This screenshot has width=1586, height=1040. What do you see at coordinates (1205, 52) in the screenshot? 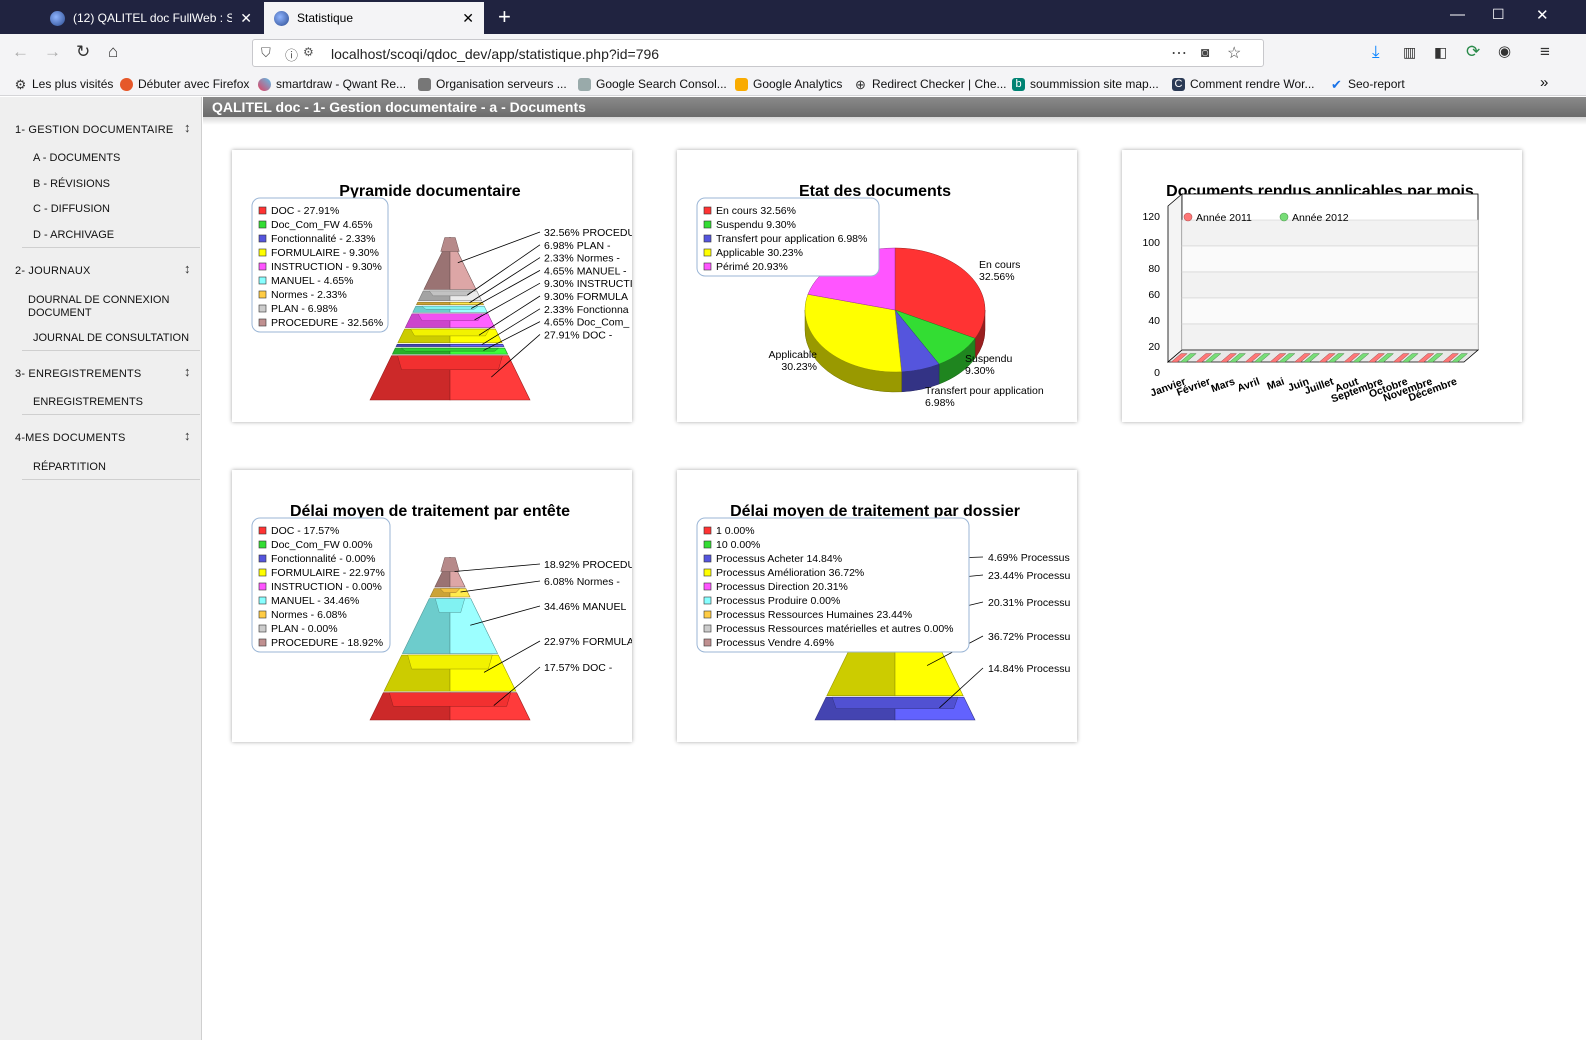
I see `pocket-icon: ◙` at bounding box center [1205, 52].